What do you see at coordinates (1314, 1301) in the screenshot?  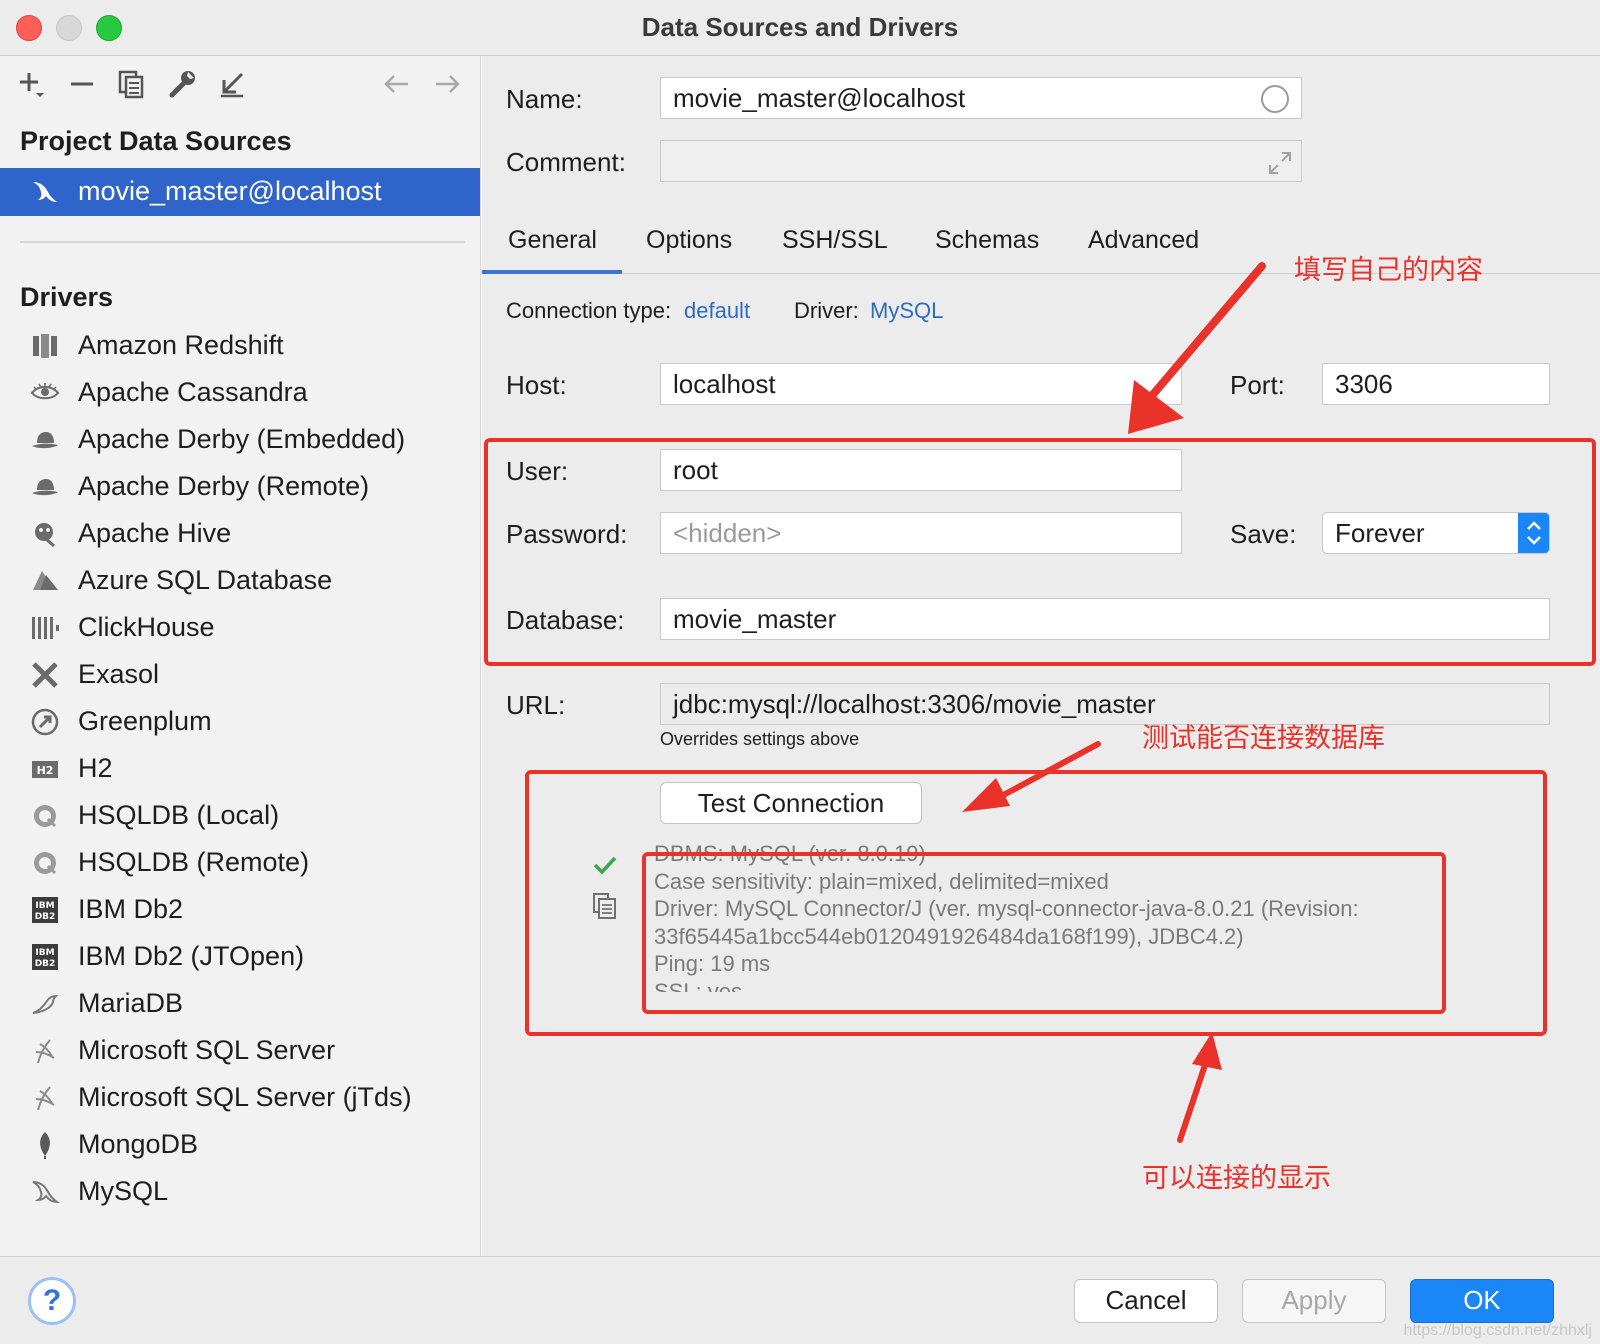 I see `apply-button: Apply` at bounding box center [1314, 1301].